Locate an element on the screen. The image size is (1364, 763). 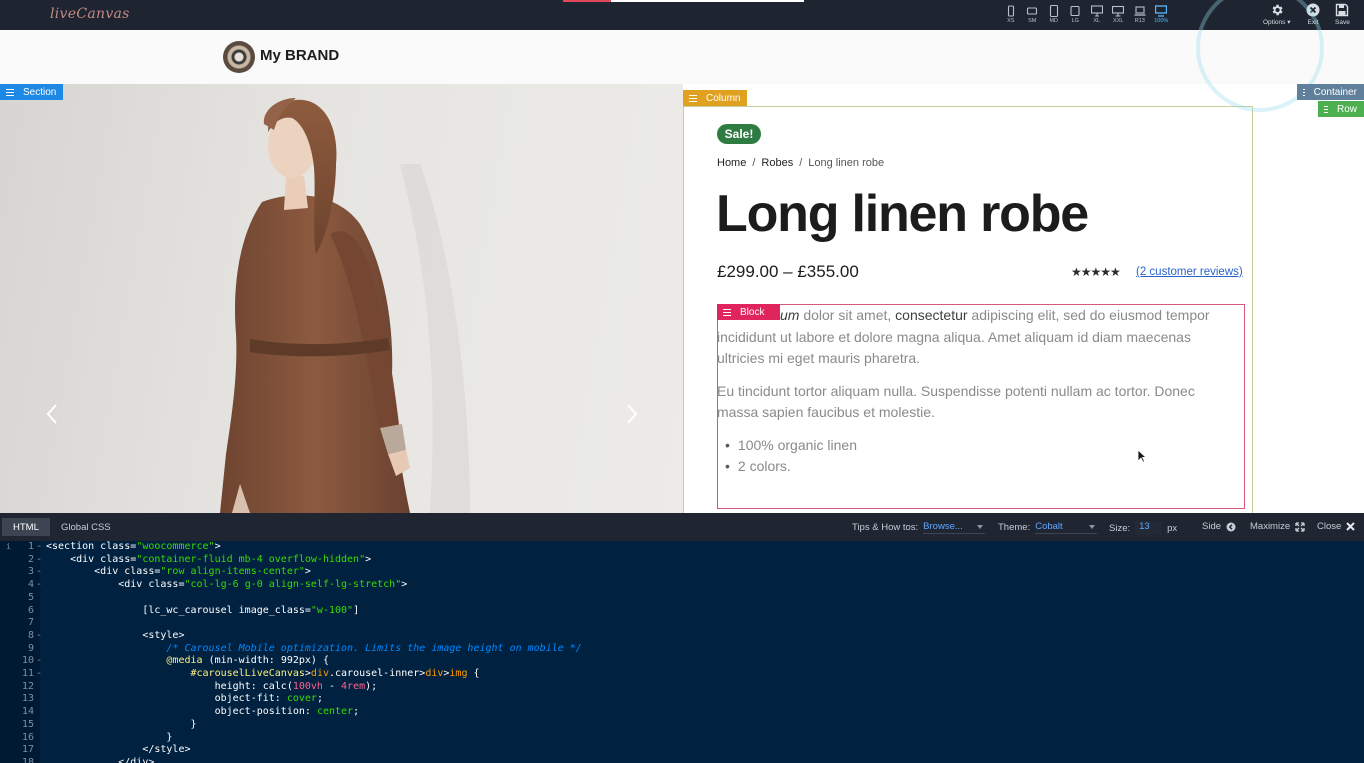
device-xs-button: XS is located at coordinates (1011, 16).